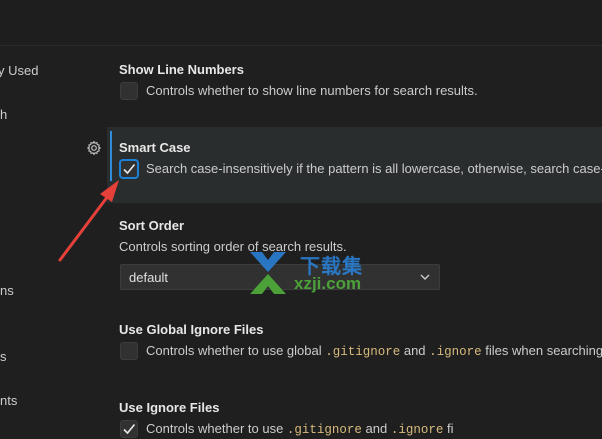 This screenshot has height=439, width=602. What do you see at coordinates (155, 147) in the screenshot?
I see `setting-title: Smart Case` at bounding box center [155, 147].